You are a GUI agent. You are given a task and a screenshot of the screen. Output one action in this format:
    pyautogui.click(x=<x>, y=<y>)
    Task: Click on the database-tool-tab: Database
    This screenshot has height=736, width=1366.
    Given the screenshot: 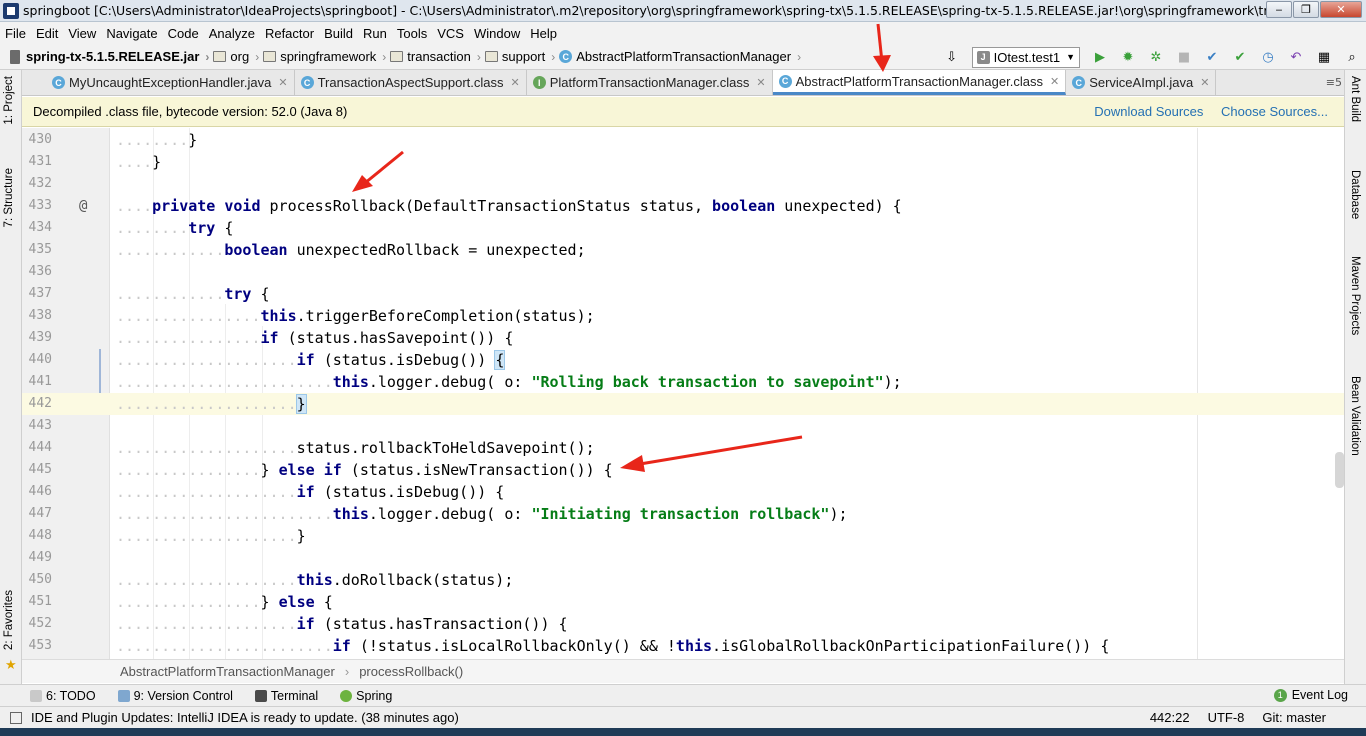 What is the action you would take?
    pyautogui.click(x=1355, y=194)
    